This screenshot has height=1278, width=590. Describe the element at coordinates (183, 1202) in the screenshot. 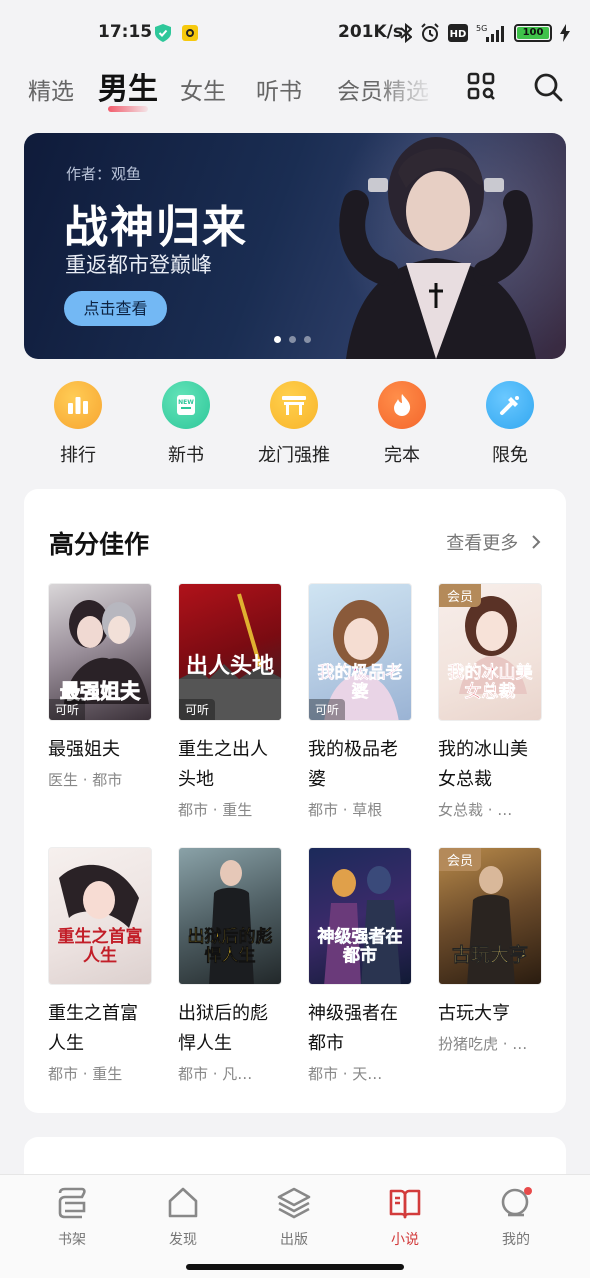

I see `home-icon` at that location.